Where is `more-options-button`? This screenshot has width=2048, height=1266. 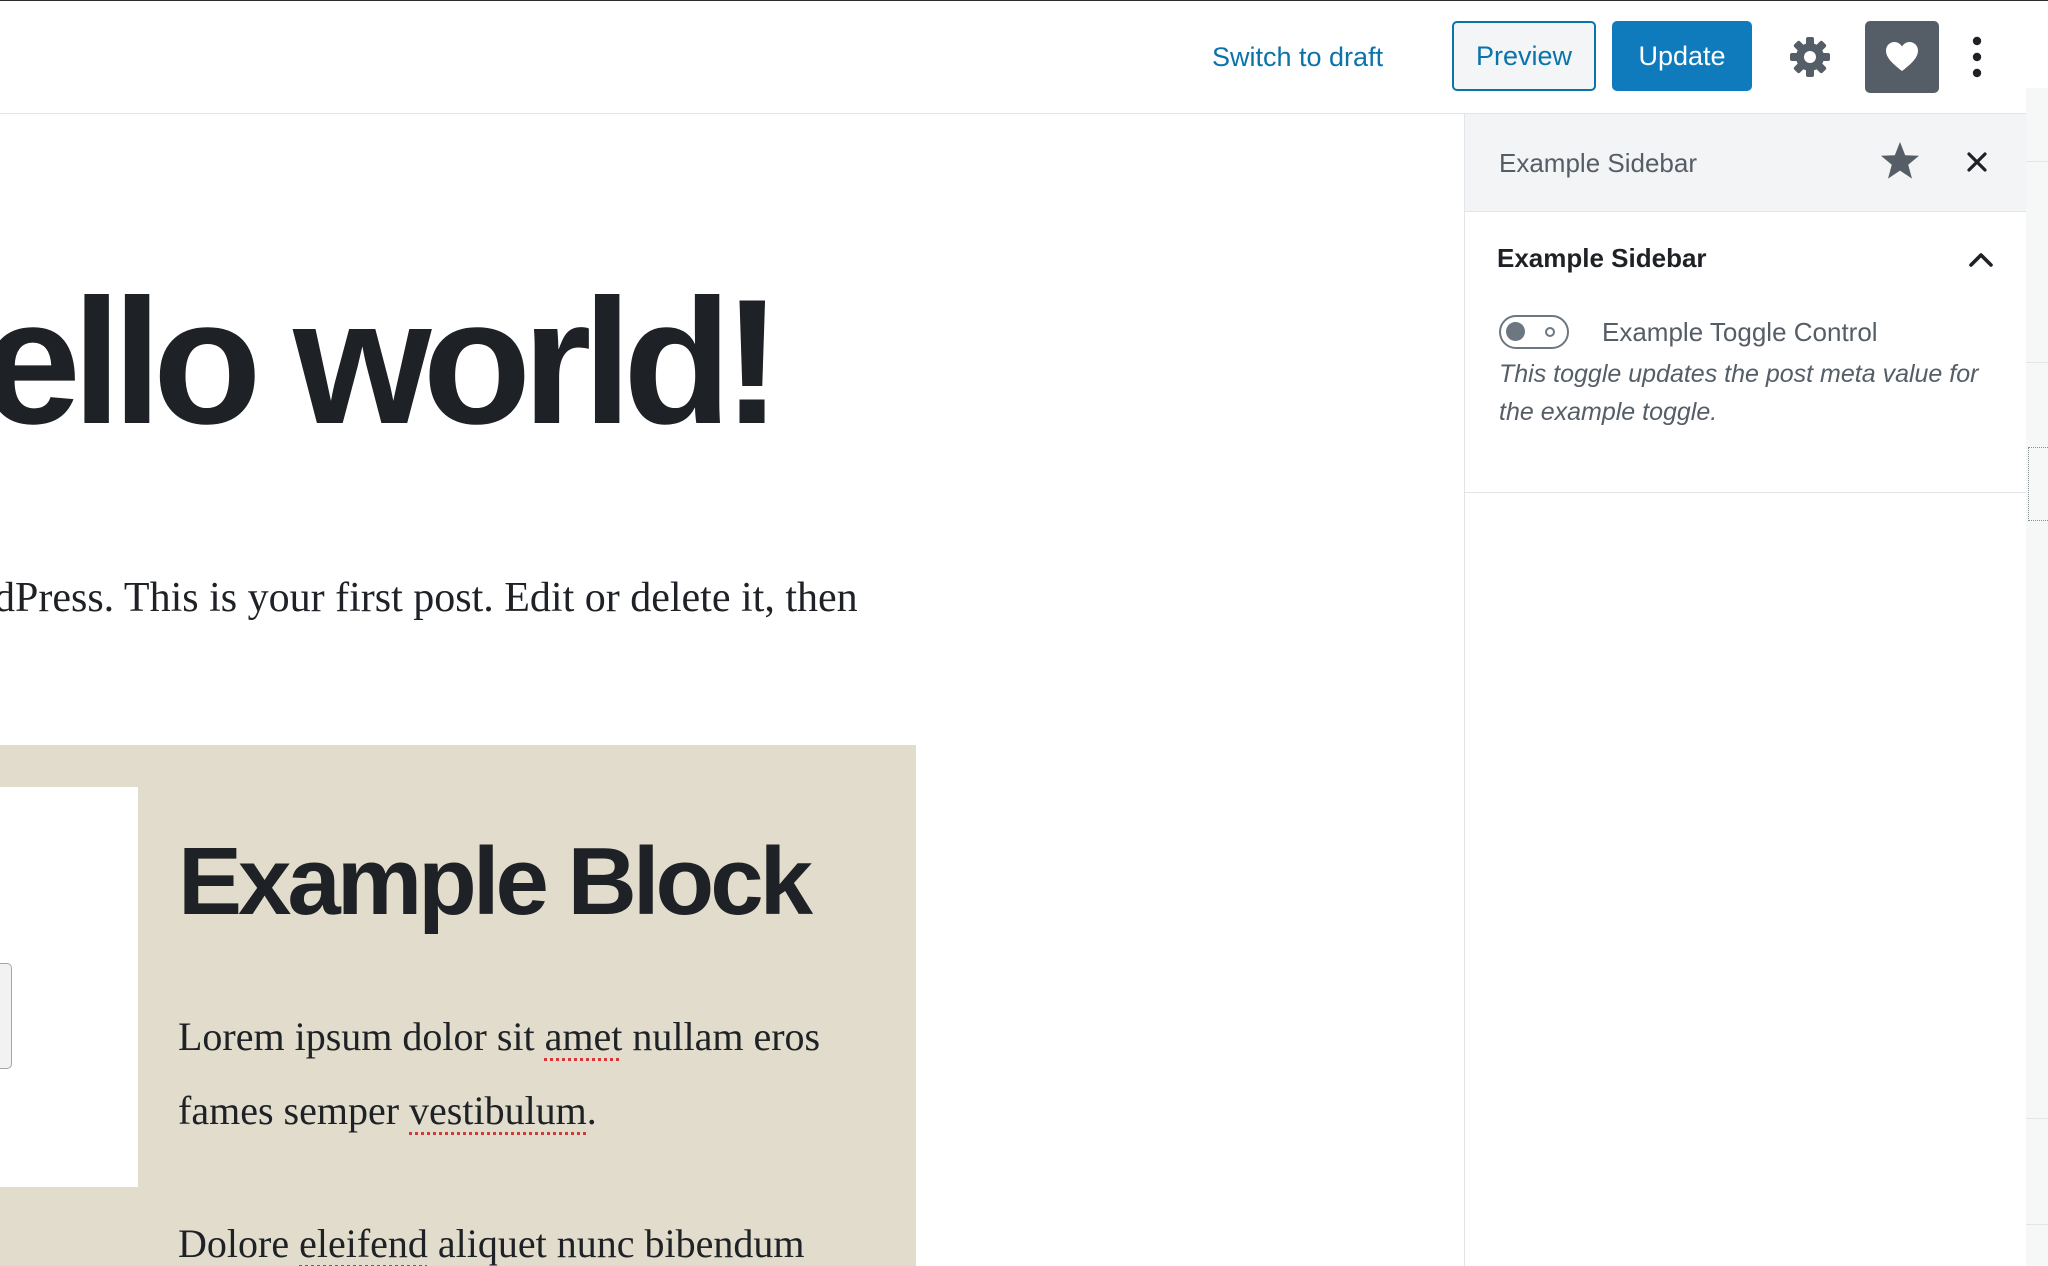
more-options-button is located at coordinates (1977, 57).